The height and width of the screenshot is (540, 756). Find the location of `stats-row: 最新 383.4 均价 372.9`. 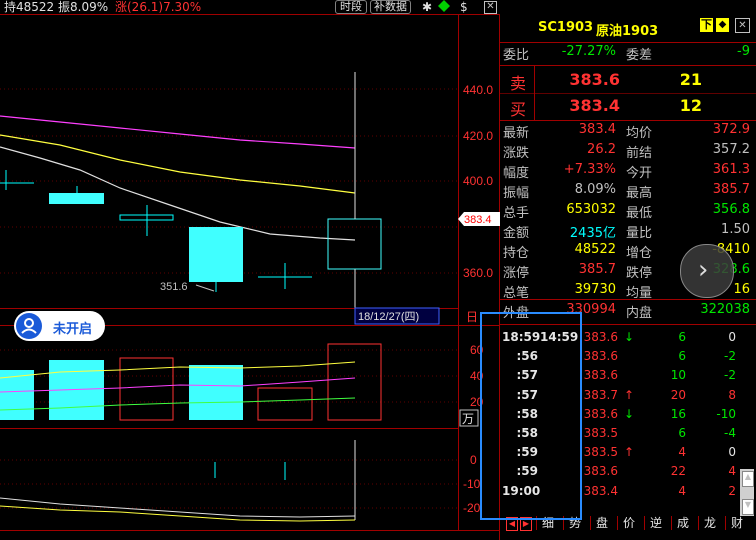

stats-row: 最新 383.4 均价 372.9 is located at coordinates (628, 132).